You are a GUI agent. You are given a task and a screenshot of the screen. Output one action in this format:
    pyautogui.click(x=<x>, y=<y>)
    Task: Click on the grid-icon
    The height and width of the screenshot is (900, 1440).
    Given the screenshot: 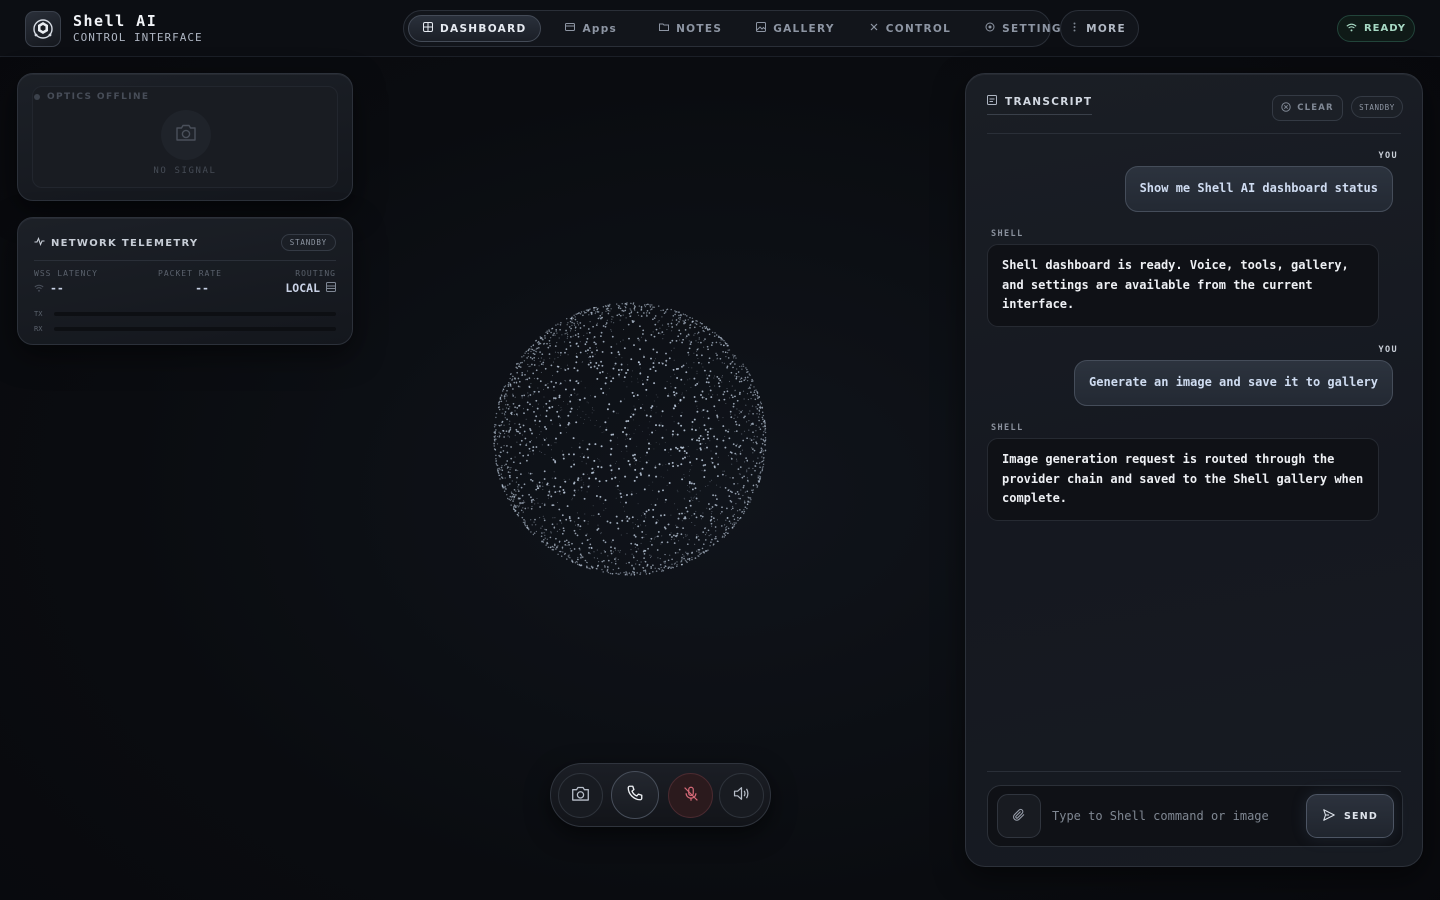 What is the action you would take?
    pyautogui.click(x=428, y=28)
    